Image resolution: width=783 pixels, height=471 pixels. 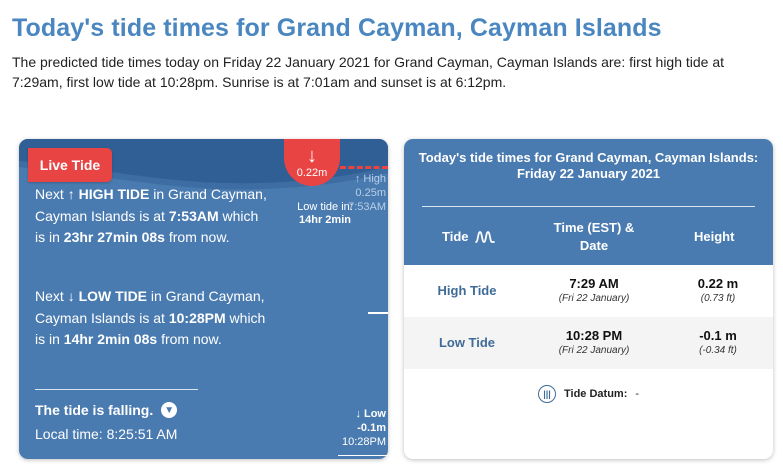 I want to click on tide-height: -0.1 m (-0.34 ft), so click(x=718, y=342).